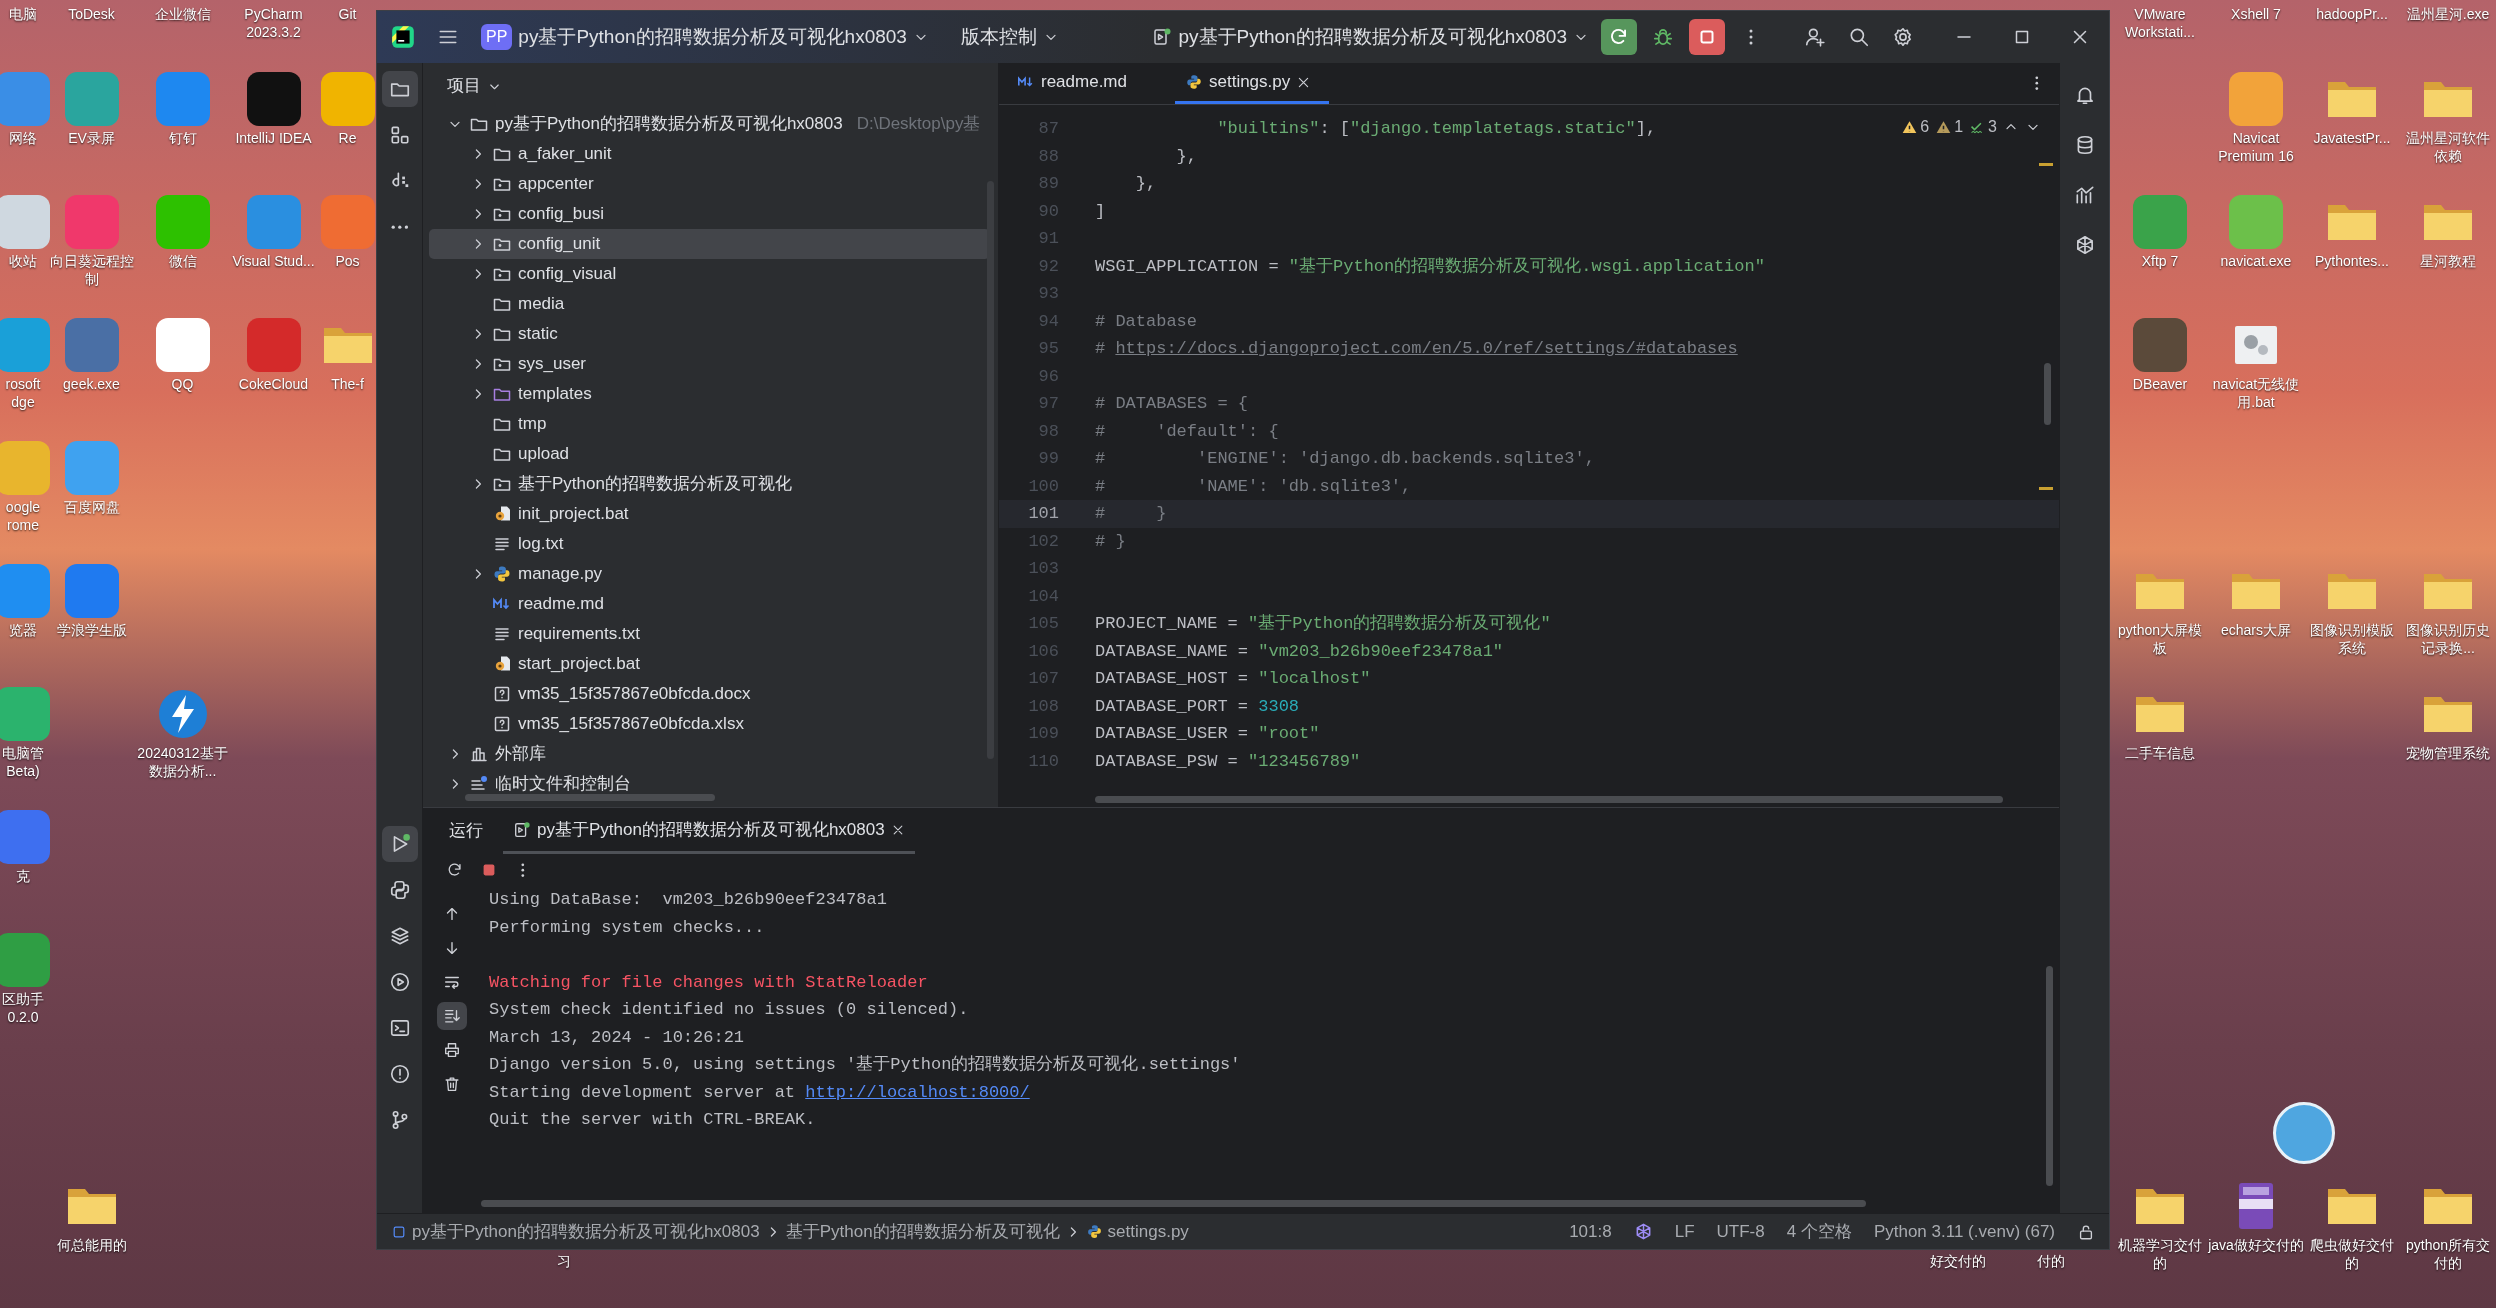 This screenshot has height=1308, width=2496. What do you see at coordinates (709, 784) in the screenshot?
I see `tree-item: 临时文件和控制台` at bounding box center [709, 784].